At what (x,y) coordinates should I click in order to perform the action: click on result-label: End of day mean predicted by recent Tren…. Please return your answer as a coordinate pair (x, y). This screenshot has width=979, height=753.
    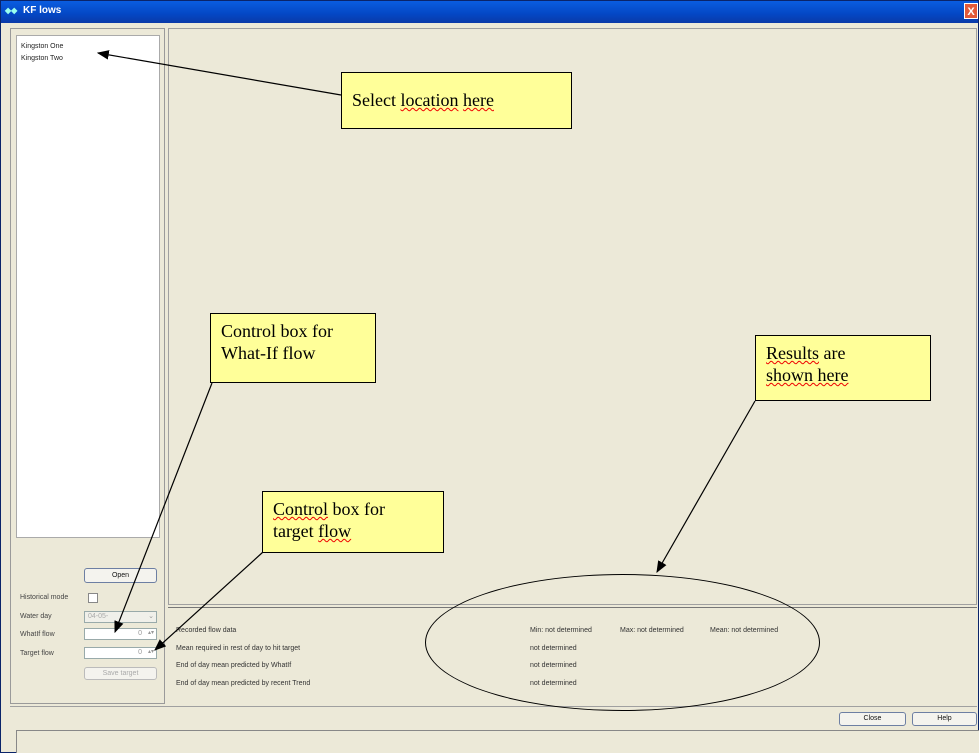
    Looking at the image, I should click on (243, 683).